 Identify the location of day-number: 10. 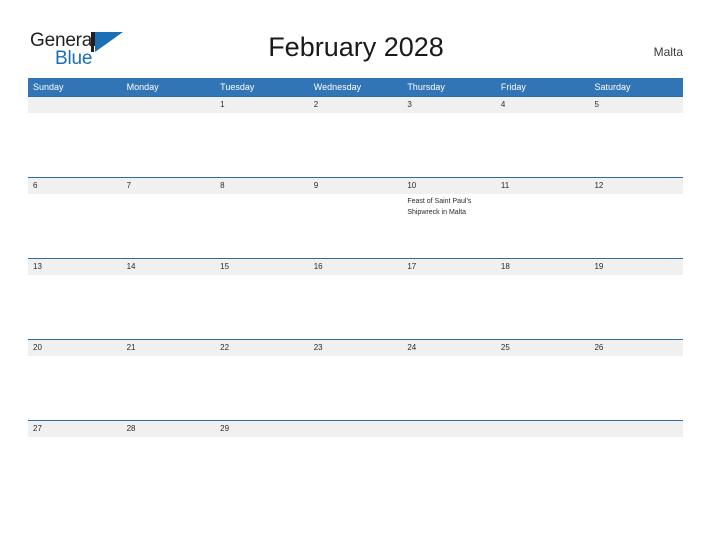
(449, 186).